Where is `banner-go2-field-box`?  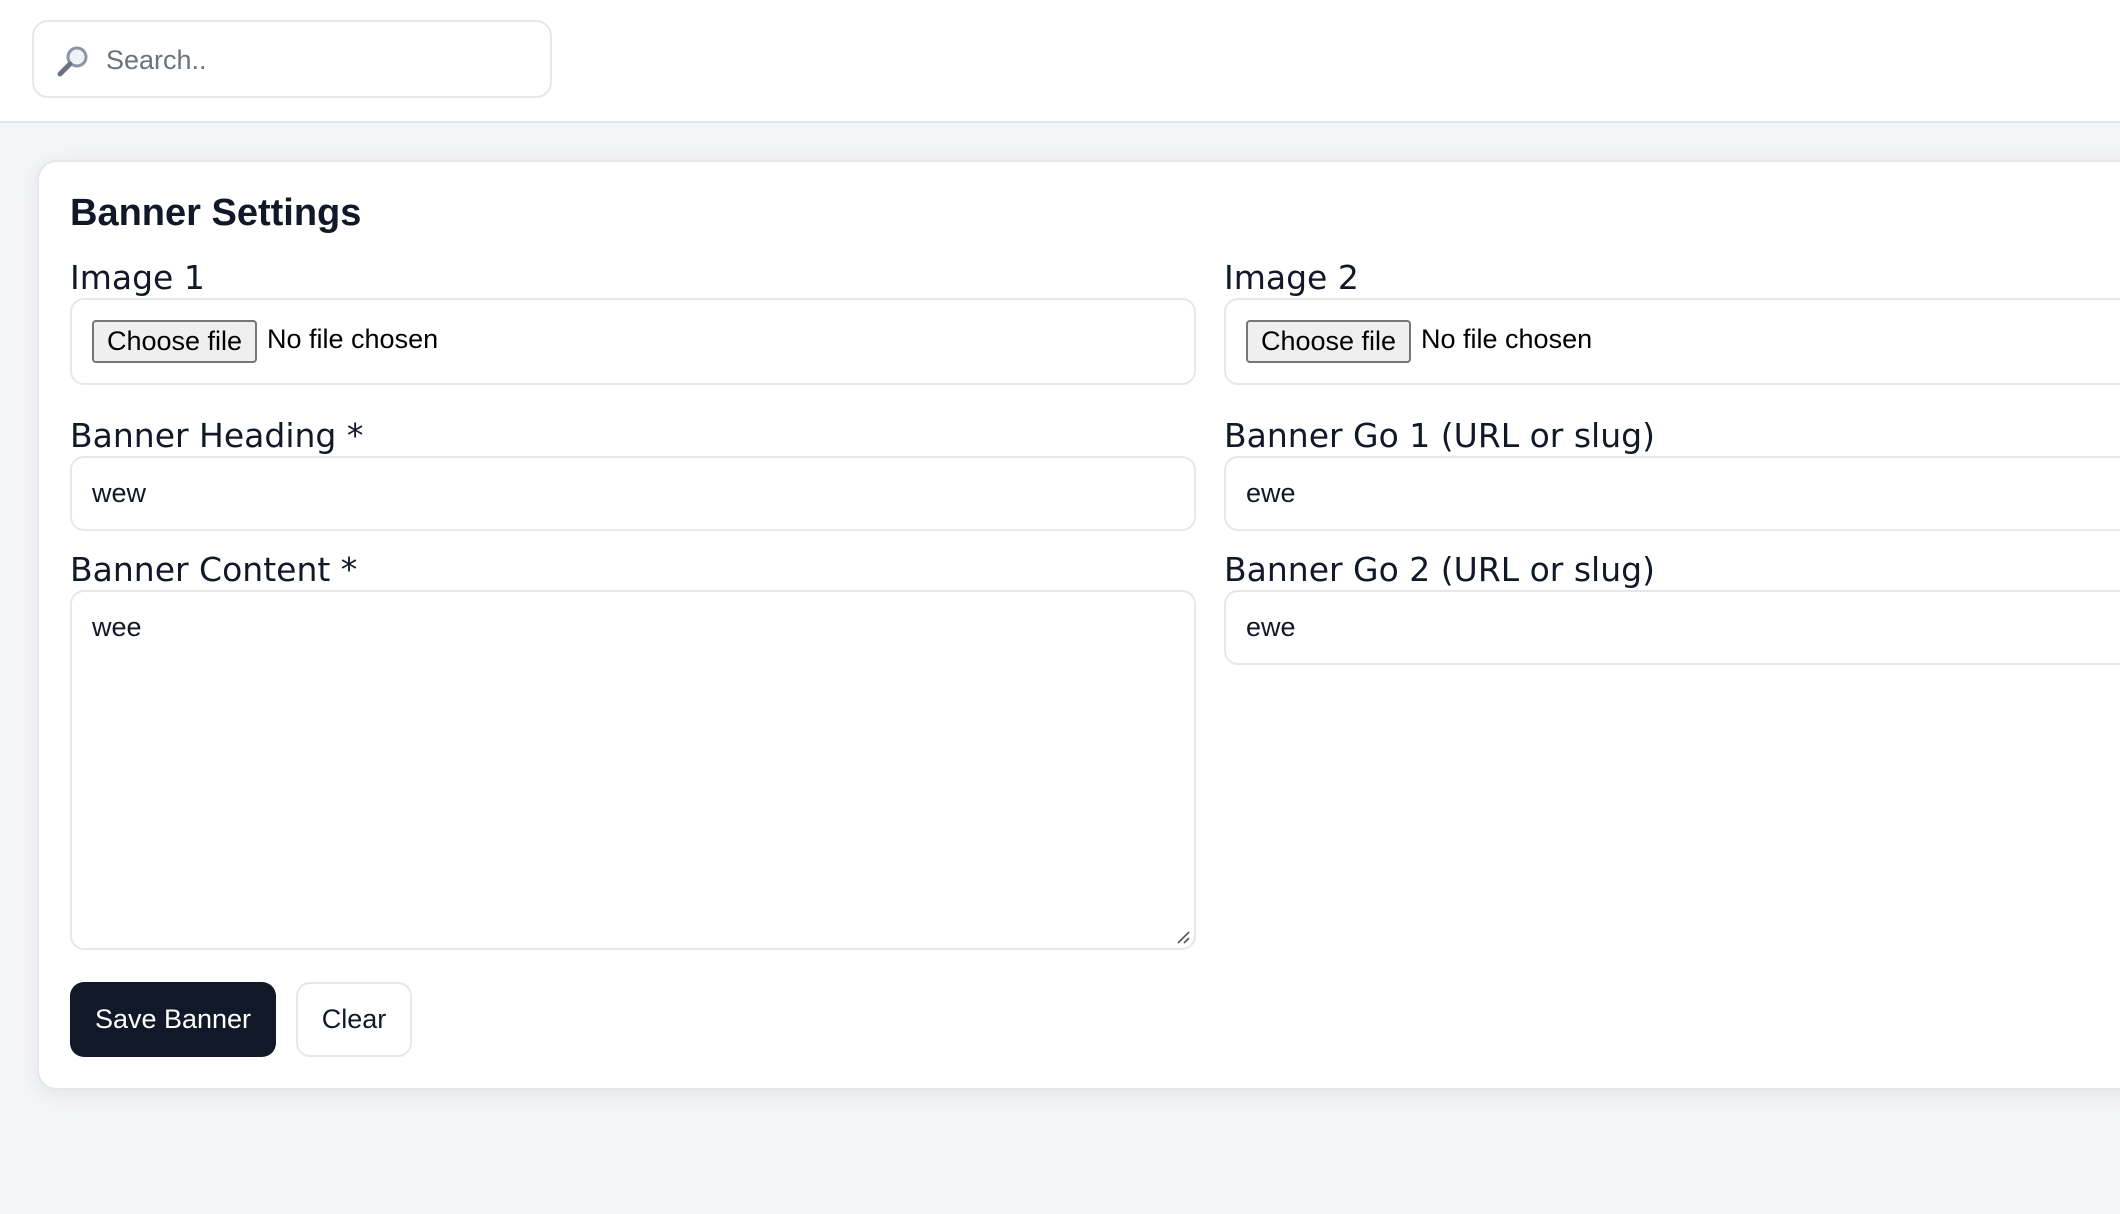
banner-go2-field-box is located at coordinates (1672, 627).